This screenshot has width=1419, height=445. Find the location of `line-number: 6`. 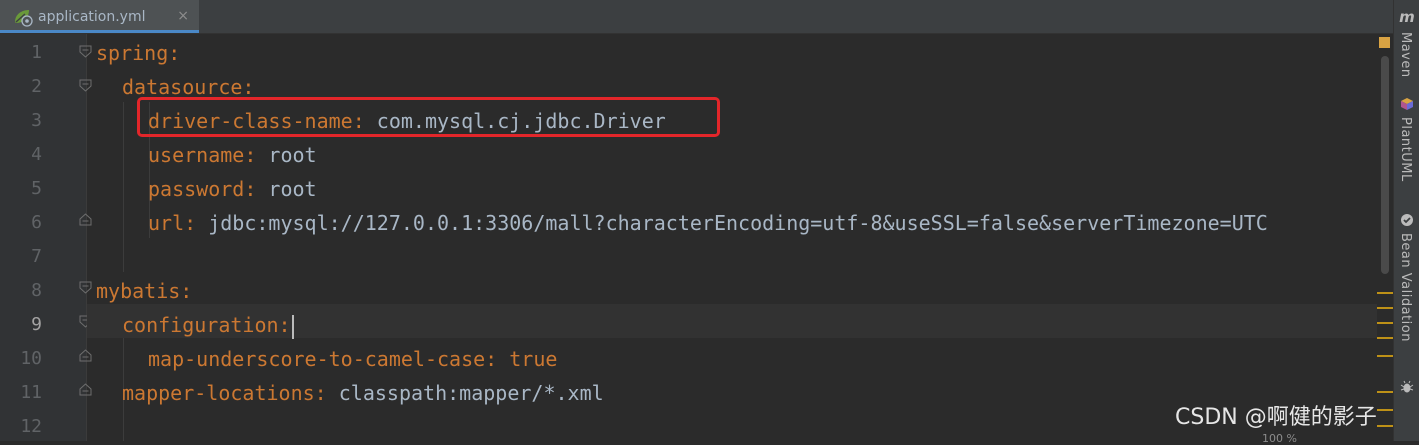

line-number: 6 is located at coordinates (36, 222).